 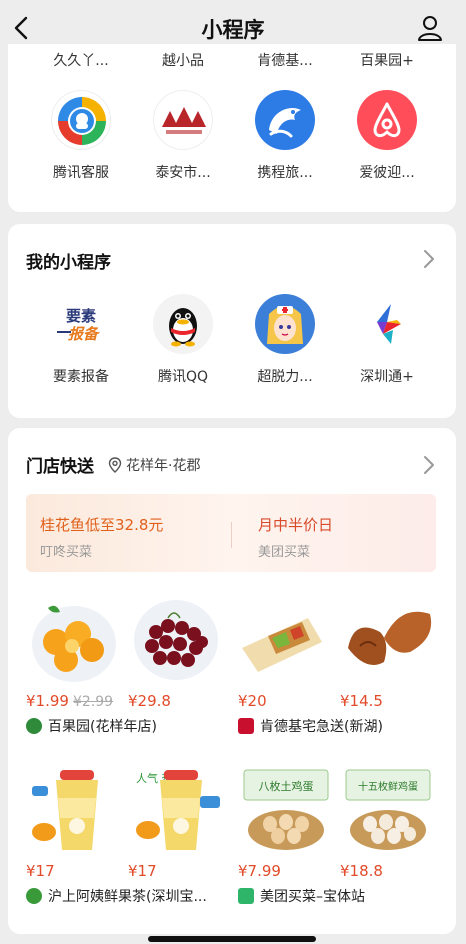 I want to click on product-mango-tea-2: 人气 热卖, so click(x=176, y=810).